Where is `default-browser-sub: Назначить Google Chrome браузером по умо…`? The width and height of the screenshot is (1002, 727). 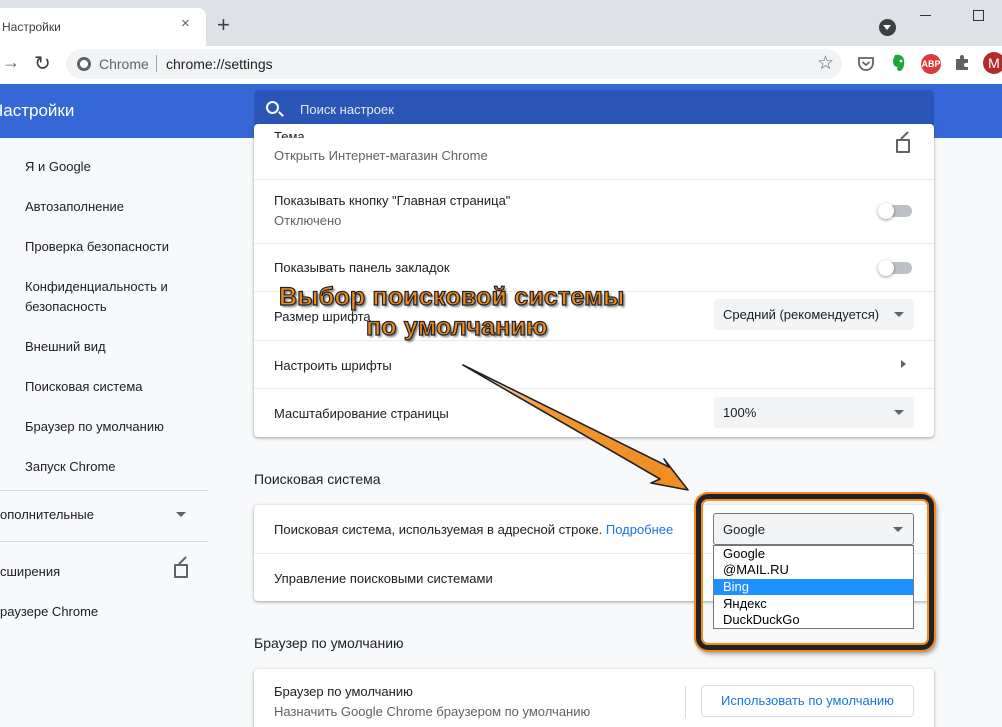 default-browser-sub: Назначить Google Chrome браузером по умо… is located at coordinates (432, 711).